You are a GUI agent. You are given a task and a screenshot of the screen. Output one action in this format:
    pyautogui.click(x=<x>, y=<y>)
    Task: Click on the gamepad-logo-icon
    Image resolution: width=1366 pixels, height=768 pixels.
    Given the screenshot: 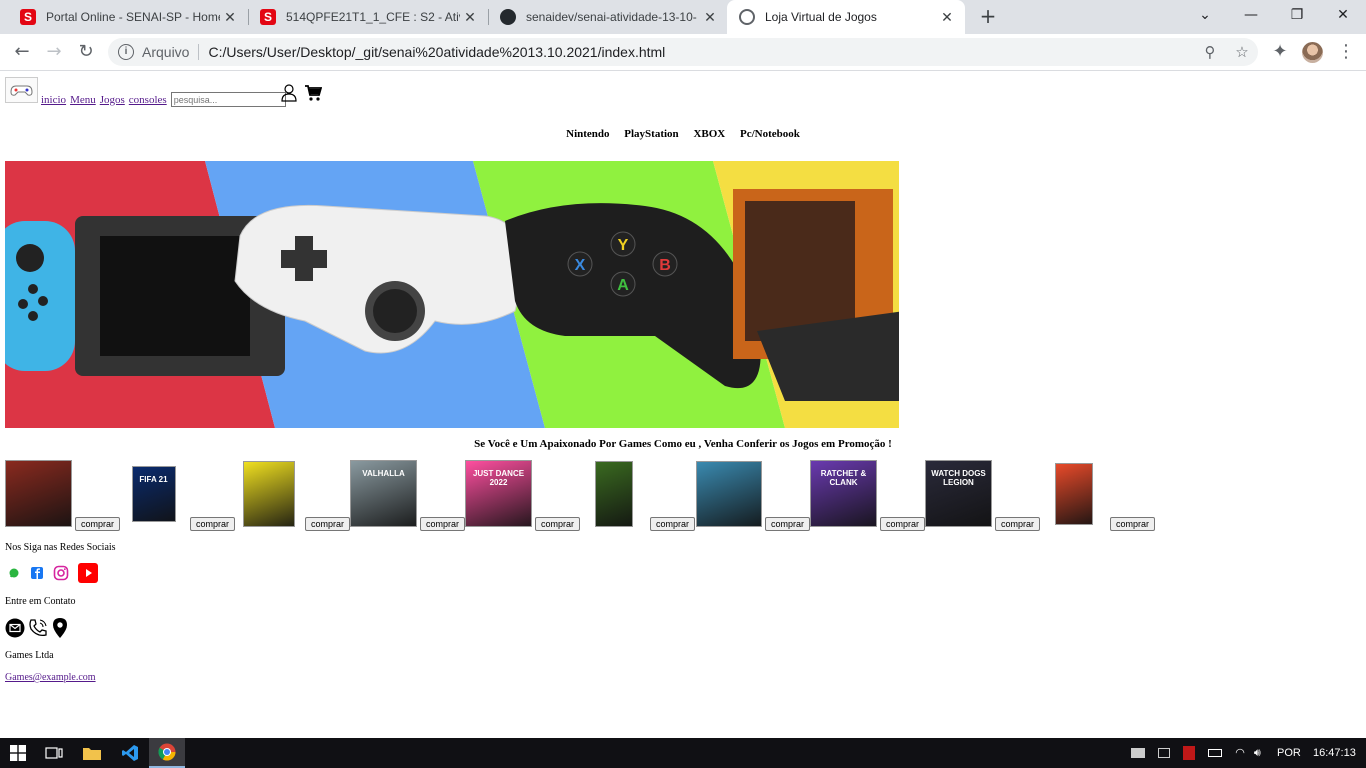 What is the action you would take?
    pyautogui.click(x=21, y=90)
    